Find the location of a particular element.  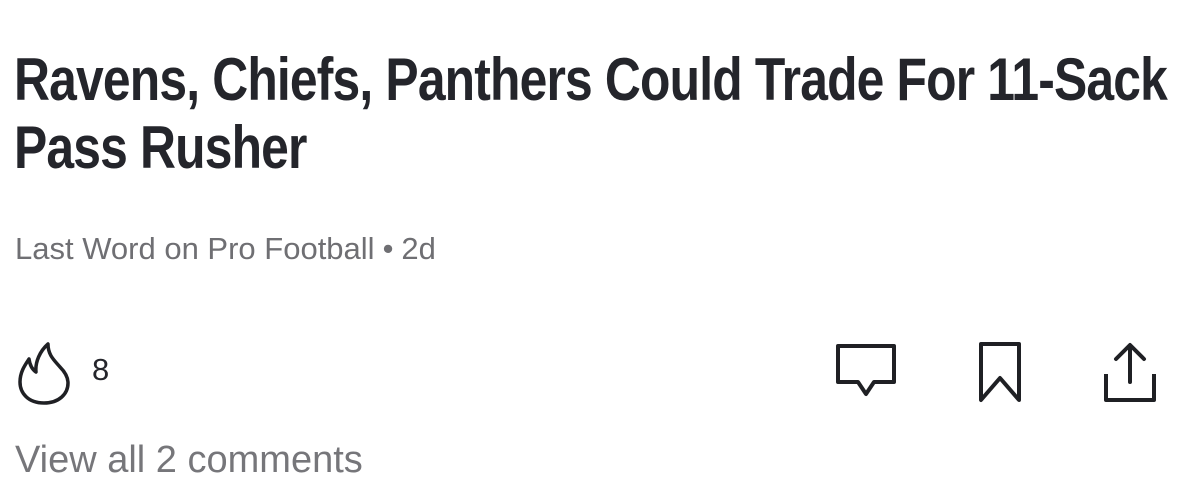

share-button is located at coordinates (1130, 372).